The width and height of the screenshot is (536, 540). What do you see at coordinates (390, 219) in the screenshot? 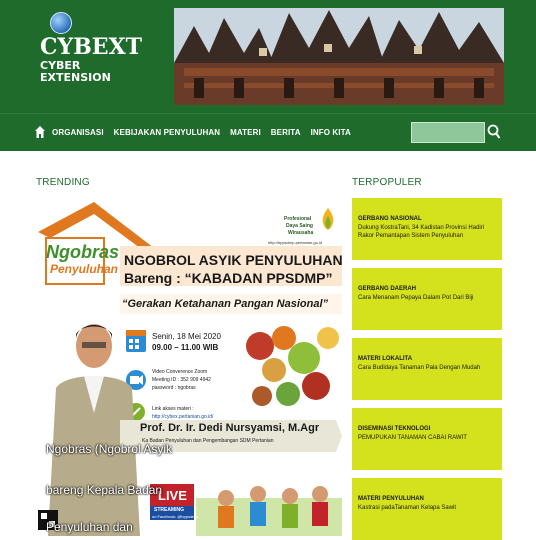
I see `card-category: GERBANG NASIONAL` at bounding box center [390, 219].